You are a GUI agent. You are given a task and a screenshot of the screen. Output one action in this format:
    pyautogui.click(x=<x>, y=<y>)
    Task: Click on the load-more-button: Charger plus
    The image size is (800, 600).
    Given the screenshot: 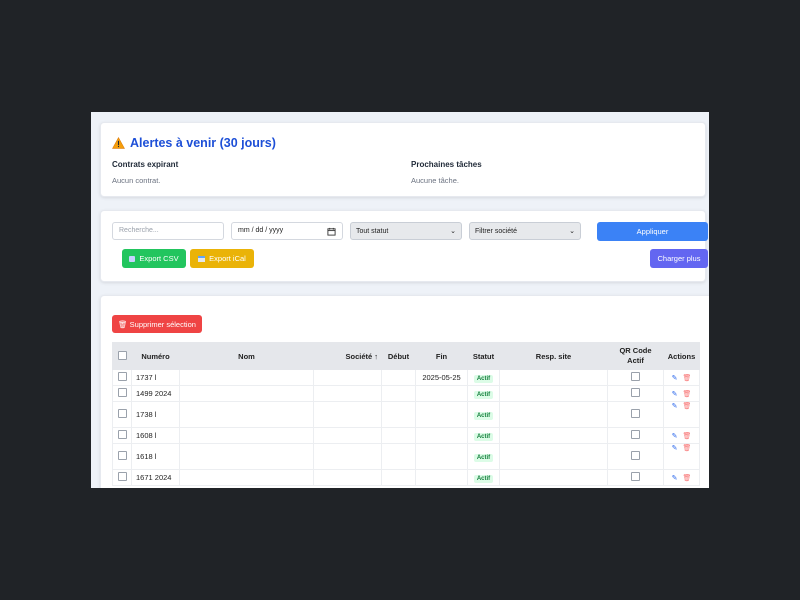 What is the action you would take?
    pyautogui.click(x=679, y=258)
    